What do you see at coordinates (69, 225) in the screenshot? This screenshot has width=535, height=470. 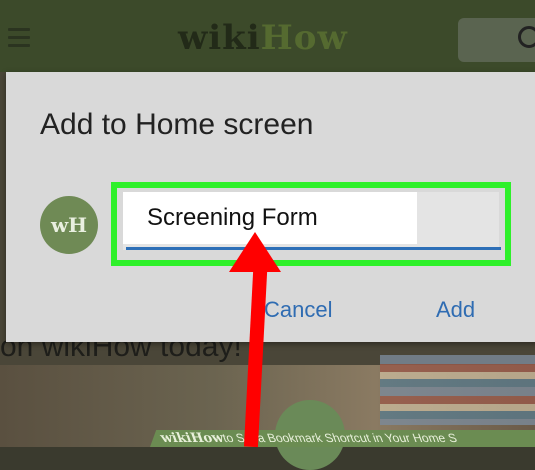 I see `app-icon: wH` at bounding box center [69, 225].